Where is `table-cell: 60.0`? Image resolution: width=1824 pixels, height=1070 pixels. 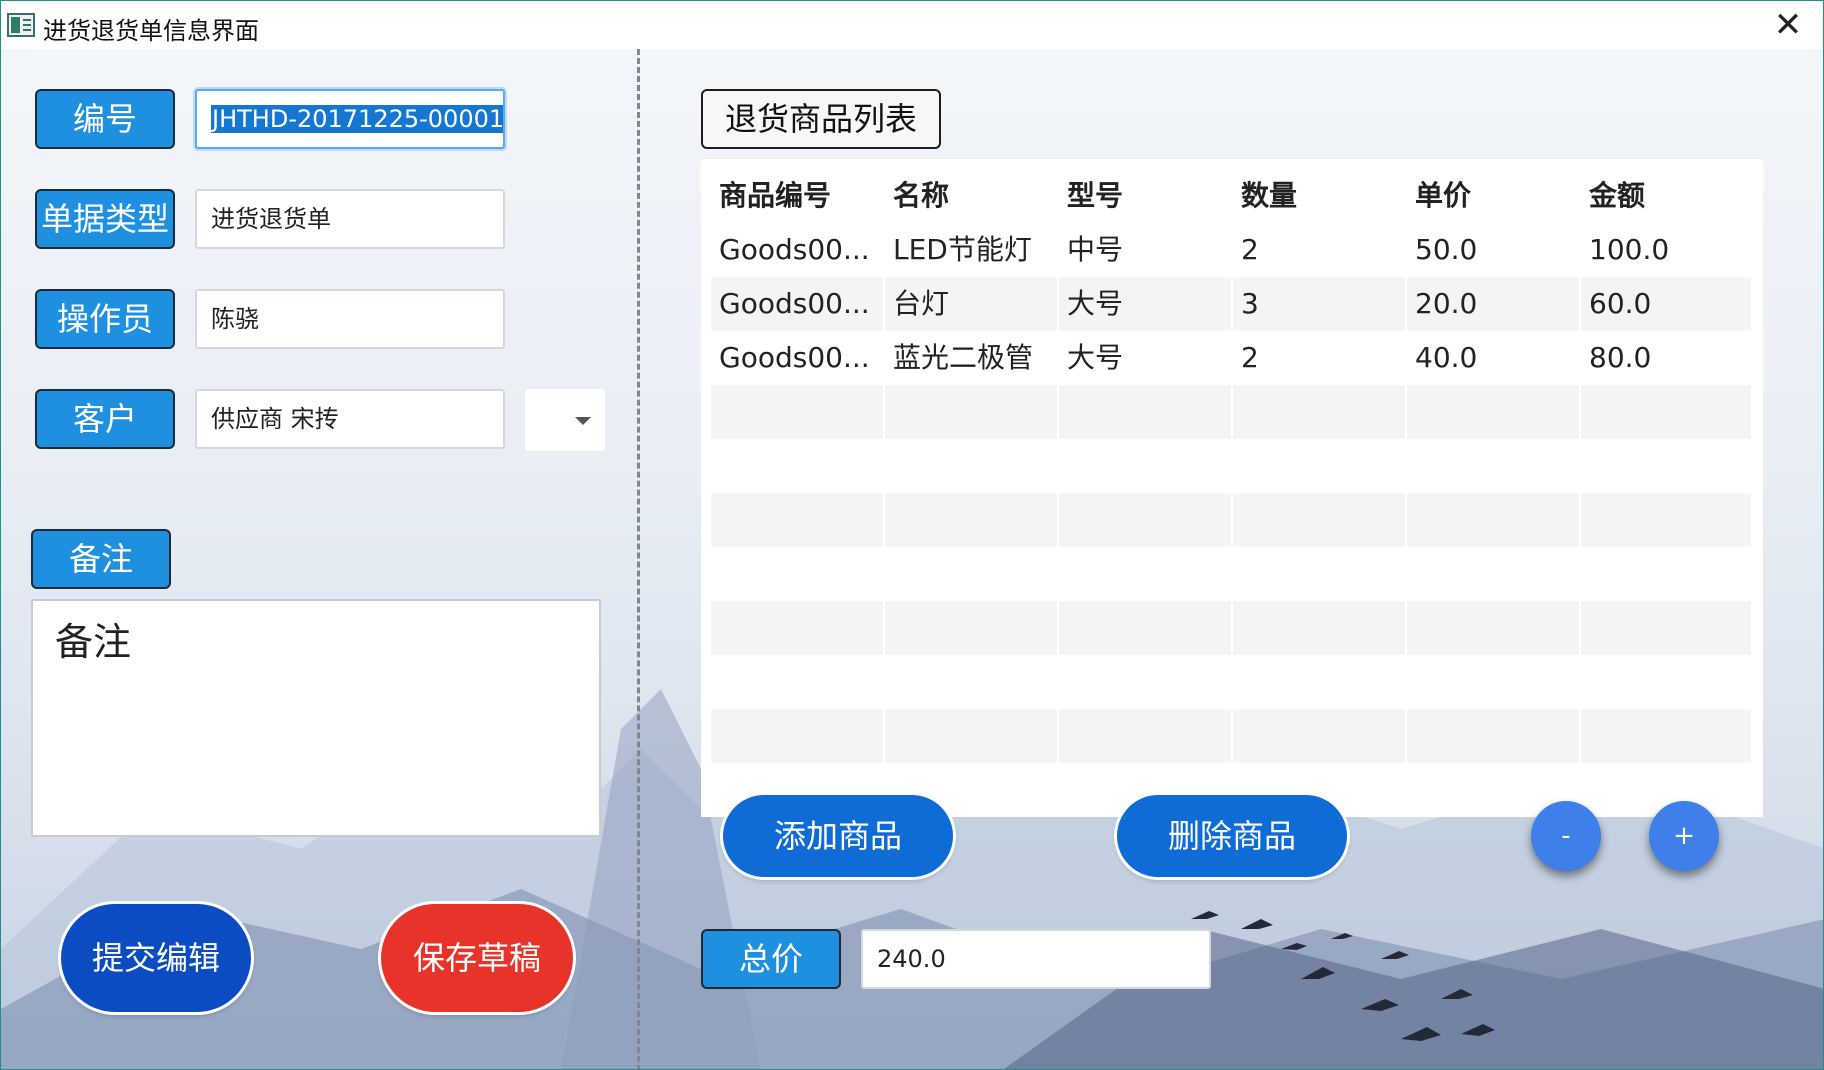 table-cell: 60.0 is located at coordinates (1667, 304).